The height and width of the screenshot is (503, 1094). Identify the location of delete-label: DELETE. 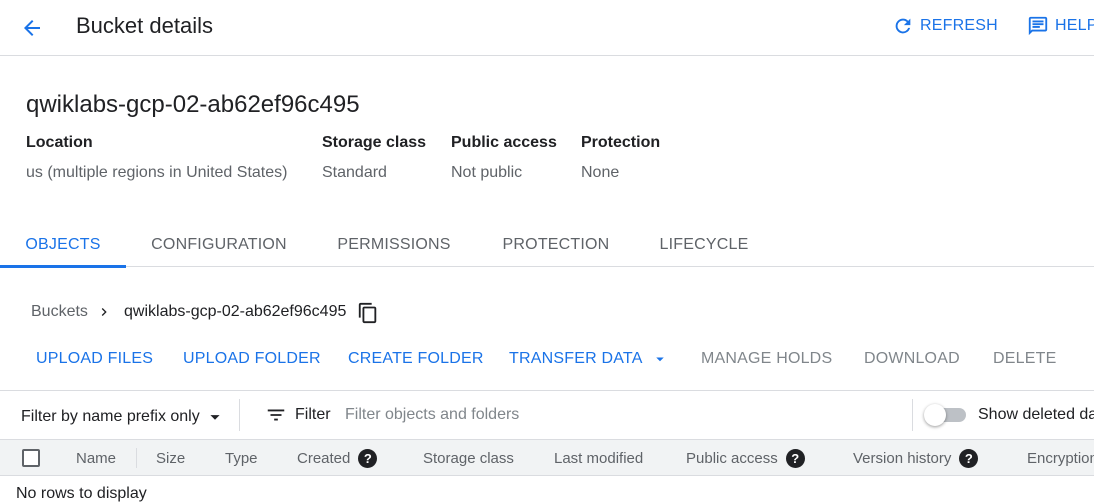
(1025, 358).